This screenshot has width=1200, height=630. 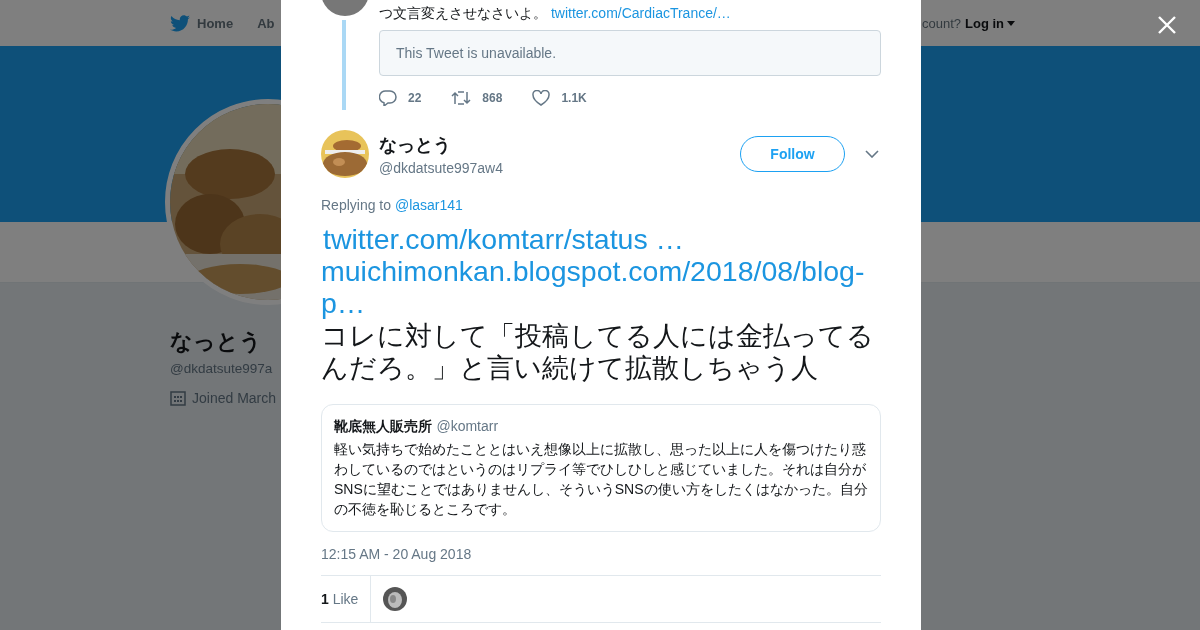 What do you see at coordinates (397, 554) in the screenshot?
I see `timestamp: 12:15 AM - 20 Aug 2018` at bounding box center [397, 554].